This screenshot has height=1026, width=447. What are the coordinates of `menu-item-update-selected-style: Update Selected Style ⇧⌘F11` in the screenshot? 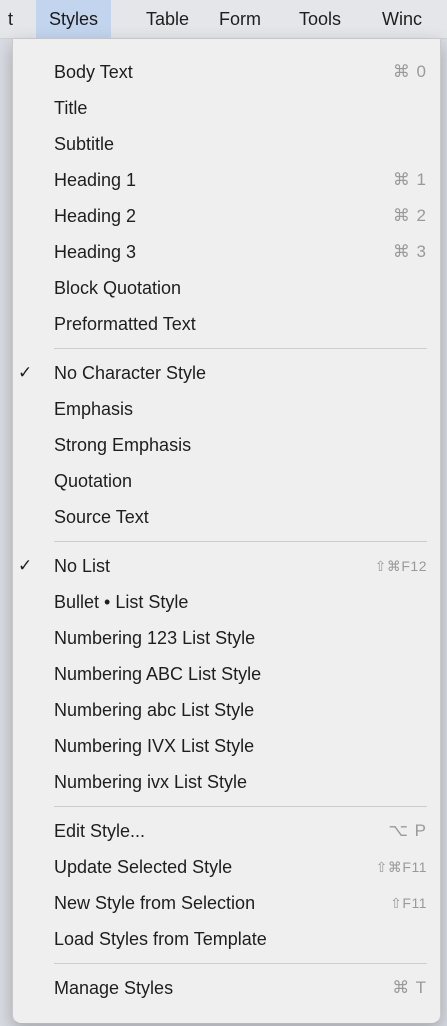 It's located at (226, 867).